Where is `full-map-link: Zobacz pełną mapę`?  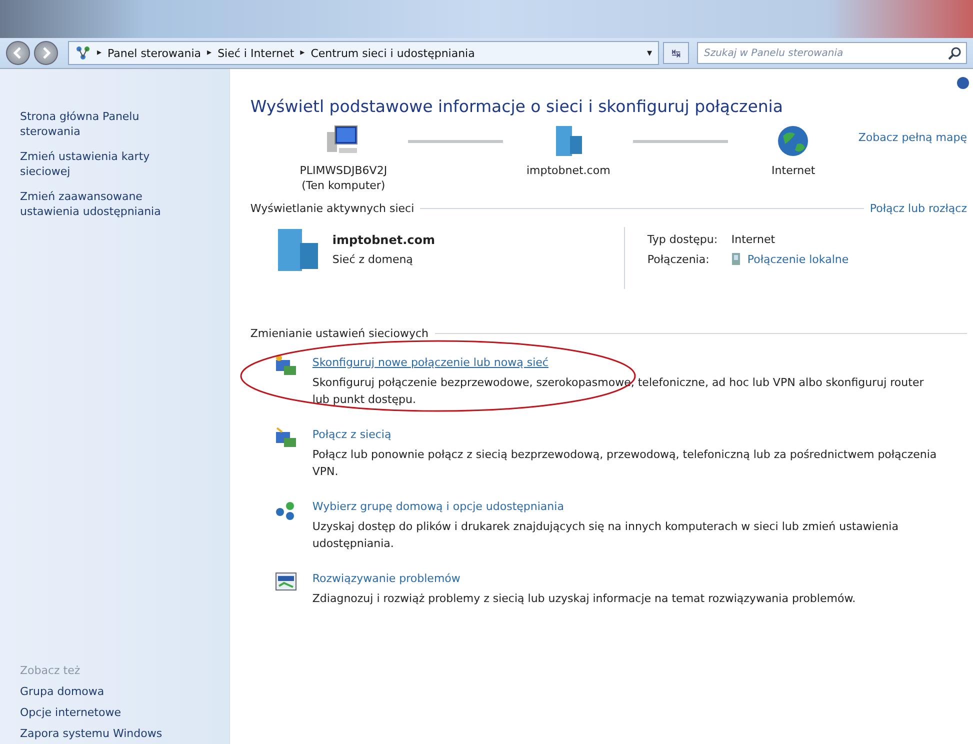
full-map-link: Zobacz pełną mapę is located at coordinates (912, 161).